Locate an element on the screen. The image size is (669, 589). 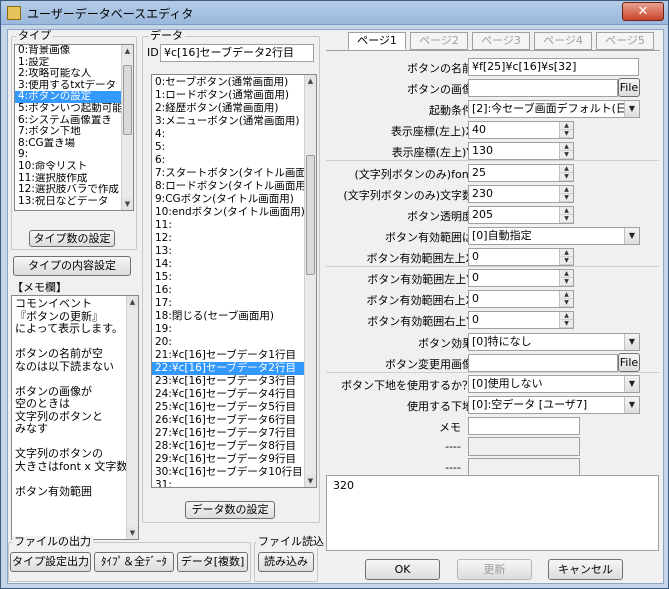
title-bar: ユーザーデータベースエディタ ✕ is located at coordinates (334, 13).